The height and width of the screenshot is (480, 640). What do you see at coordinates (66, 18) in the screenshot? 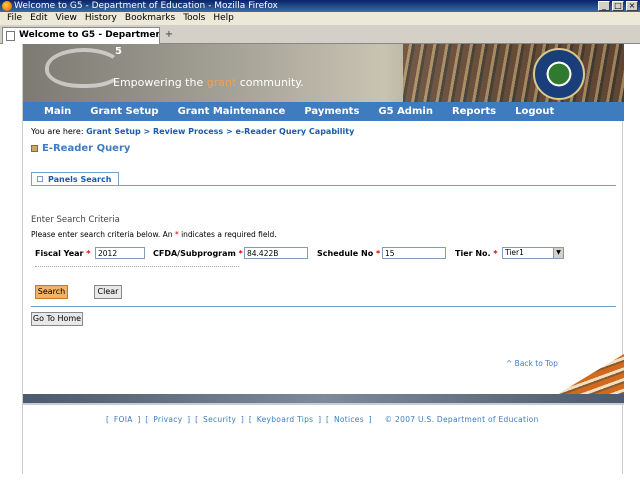
I see `menu-view: View` at bounding box center [66, 18].